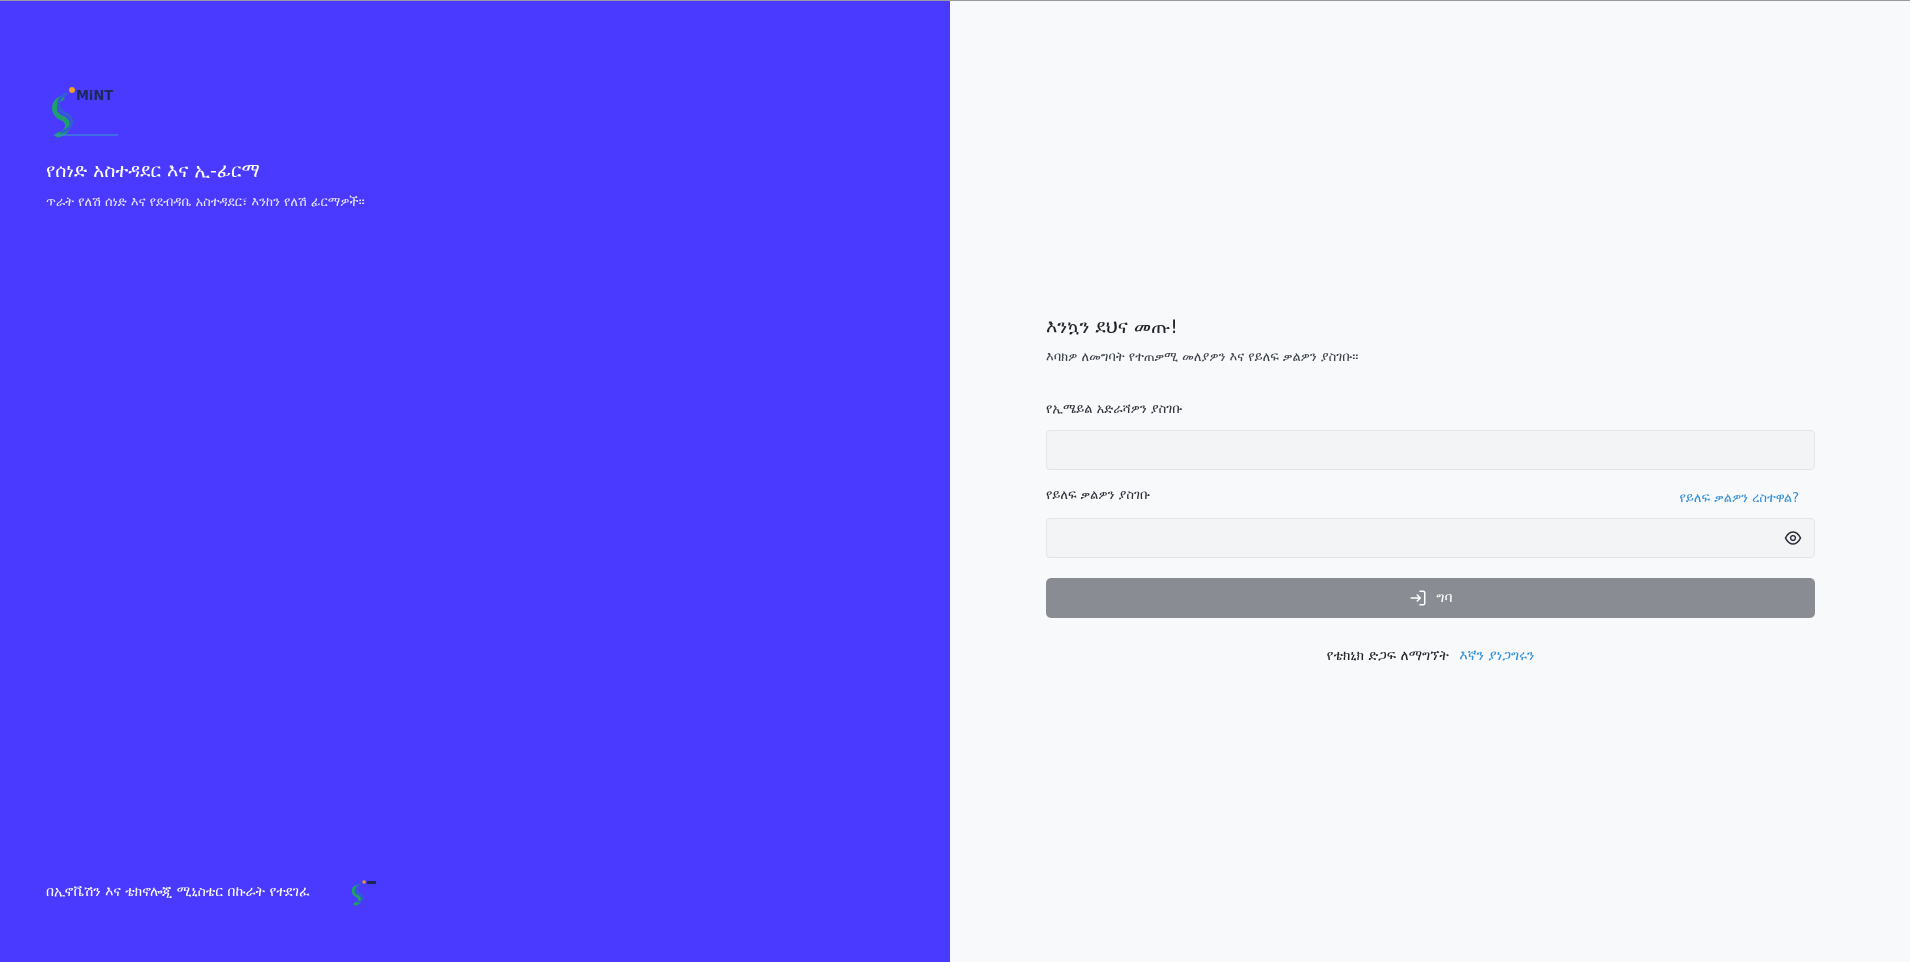  What do you see at coordinates (1430, 450) in the screenshot?
I see `email-input` at bounding box center [1430, 450].